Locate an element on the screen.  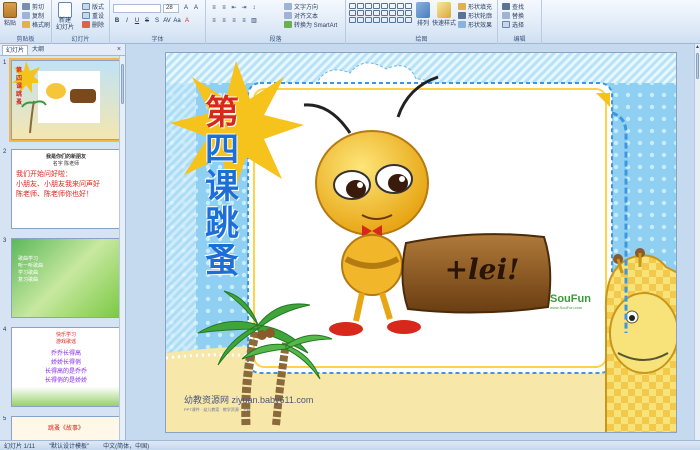
slide-2-line: 陈老师、陈老师你也好！ is located at coordinates (54, 194).